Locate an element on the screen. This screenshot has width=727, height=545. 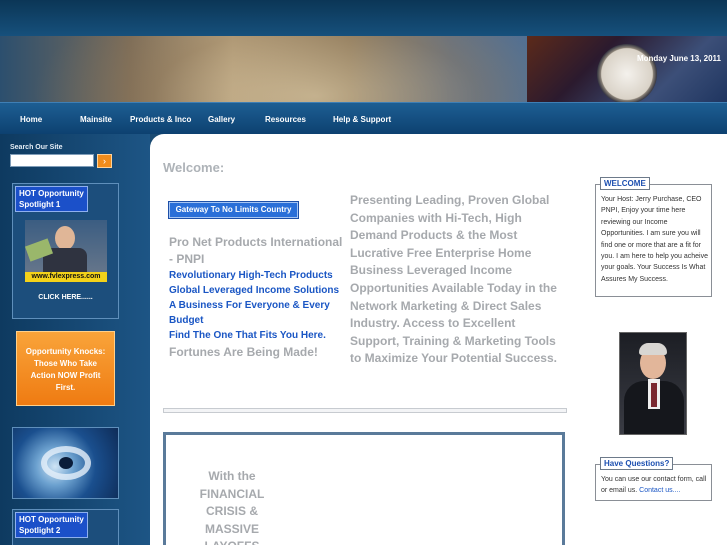
spotlight-1-url: www.fvlexpress.com is located at coordinates (66, 277).